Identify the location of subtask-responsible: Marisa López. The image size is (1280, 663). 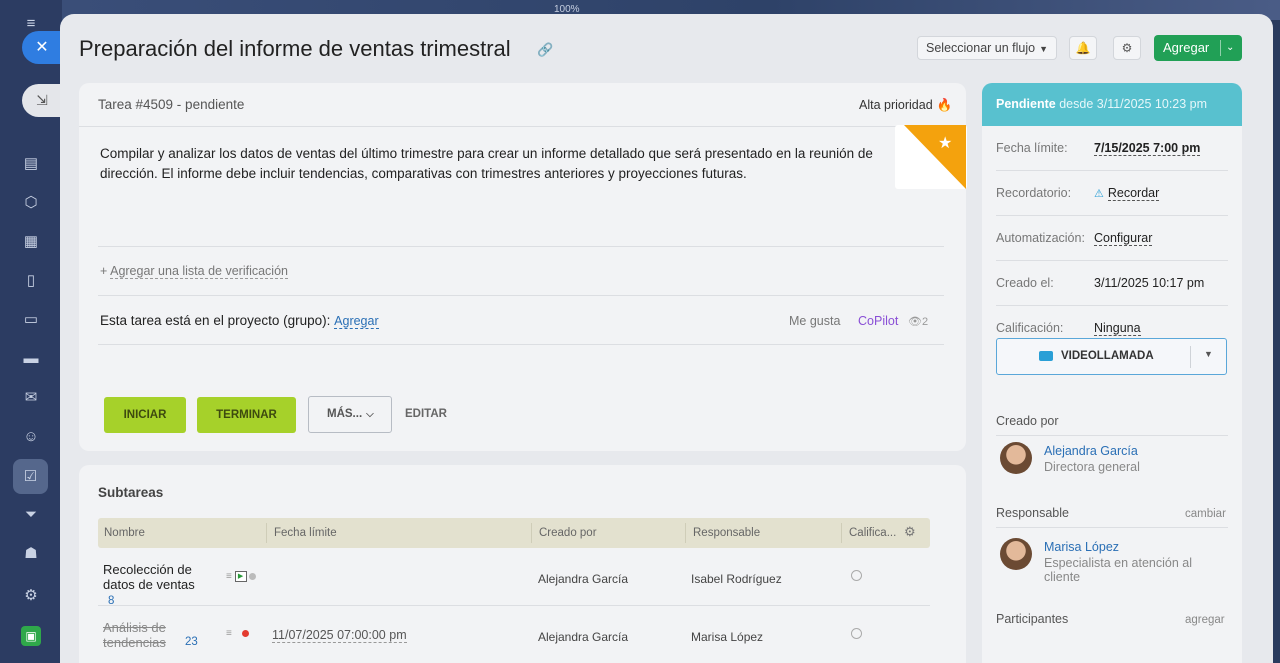
(727, 637).